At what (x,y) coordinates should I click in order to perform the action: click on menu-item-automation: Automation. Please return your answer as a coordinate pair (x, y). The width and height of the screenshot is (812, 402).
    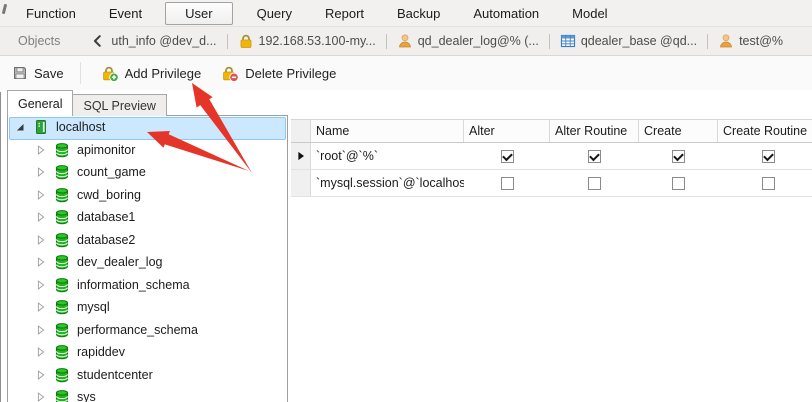
    Looking at the image, I should click on (506, 13).